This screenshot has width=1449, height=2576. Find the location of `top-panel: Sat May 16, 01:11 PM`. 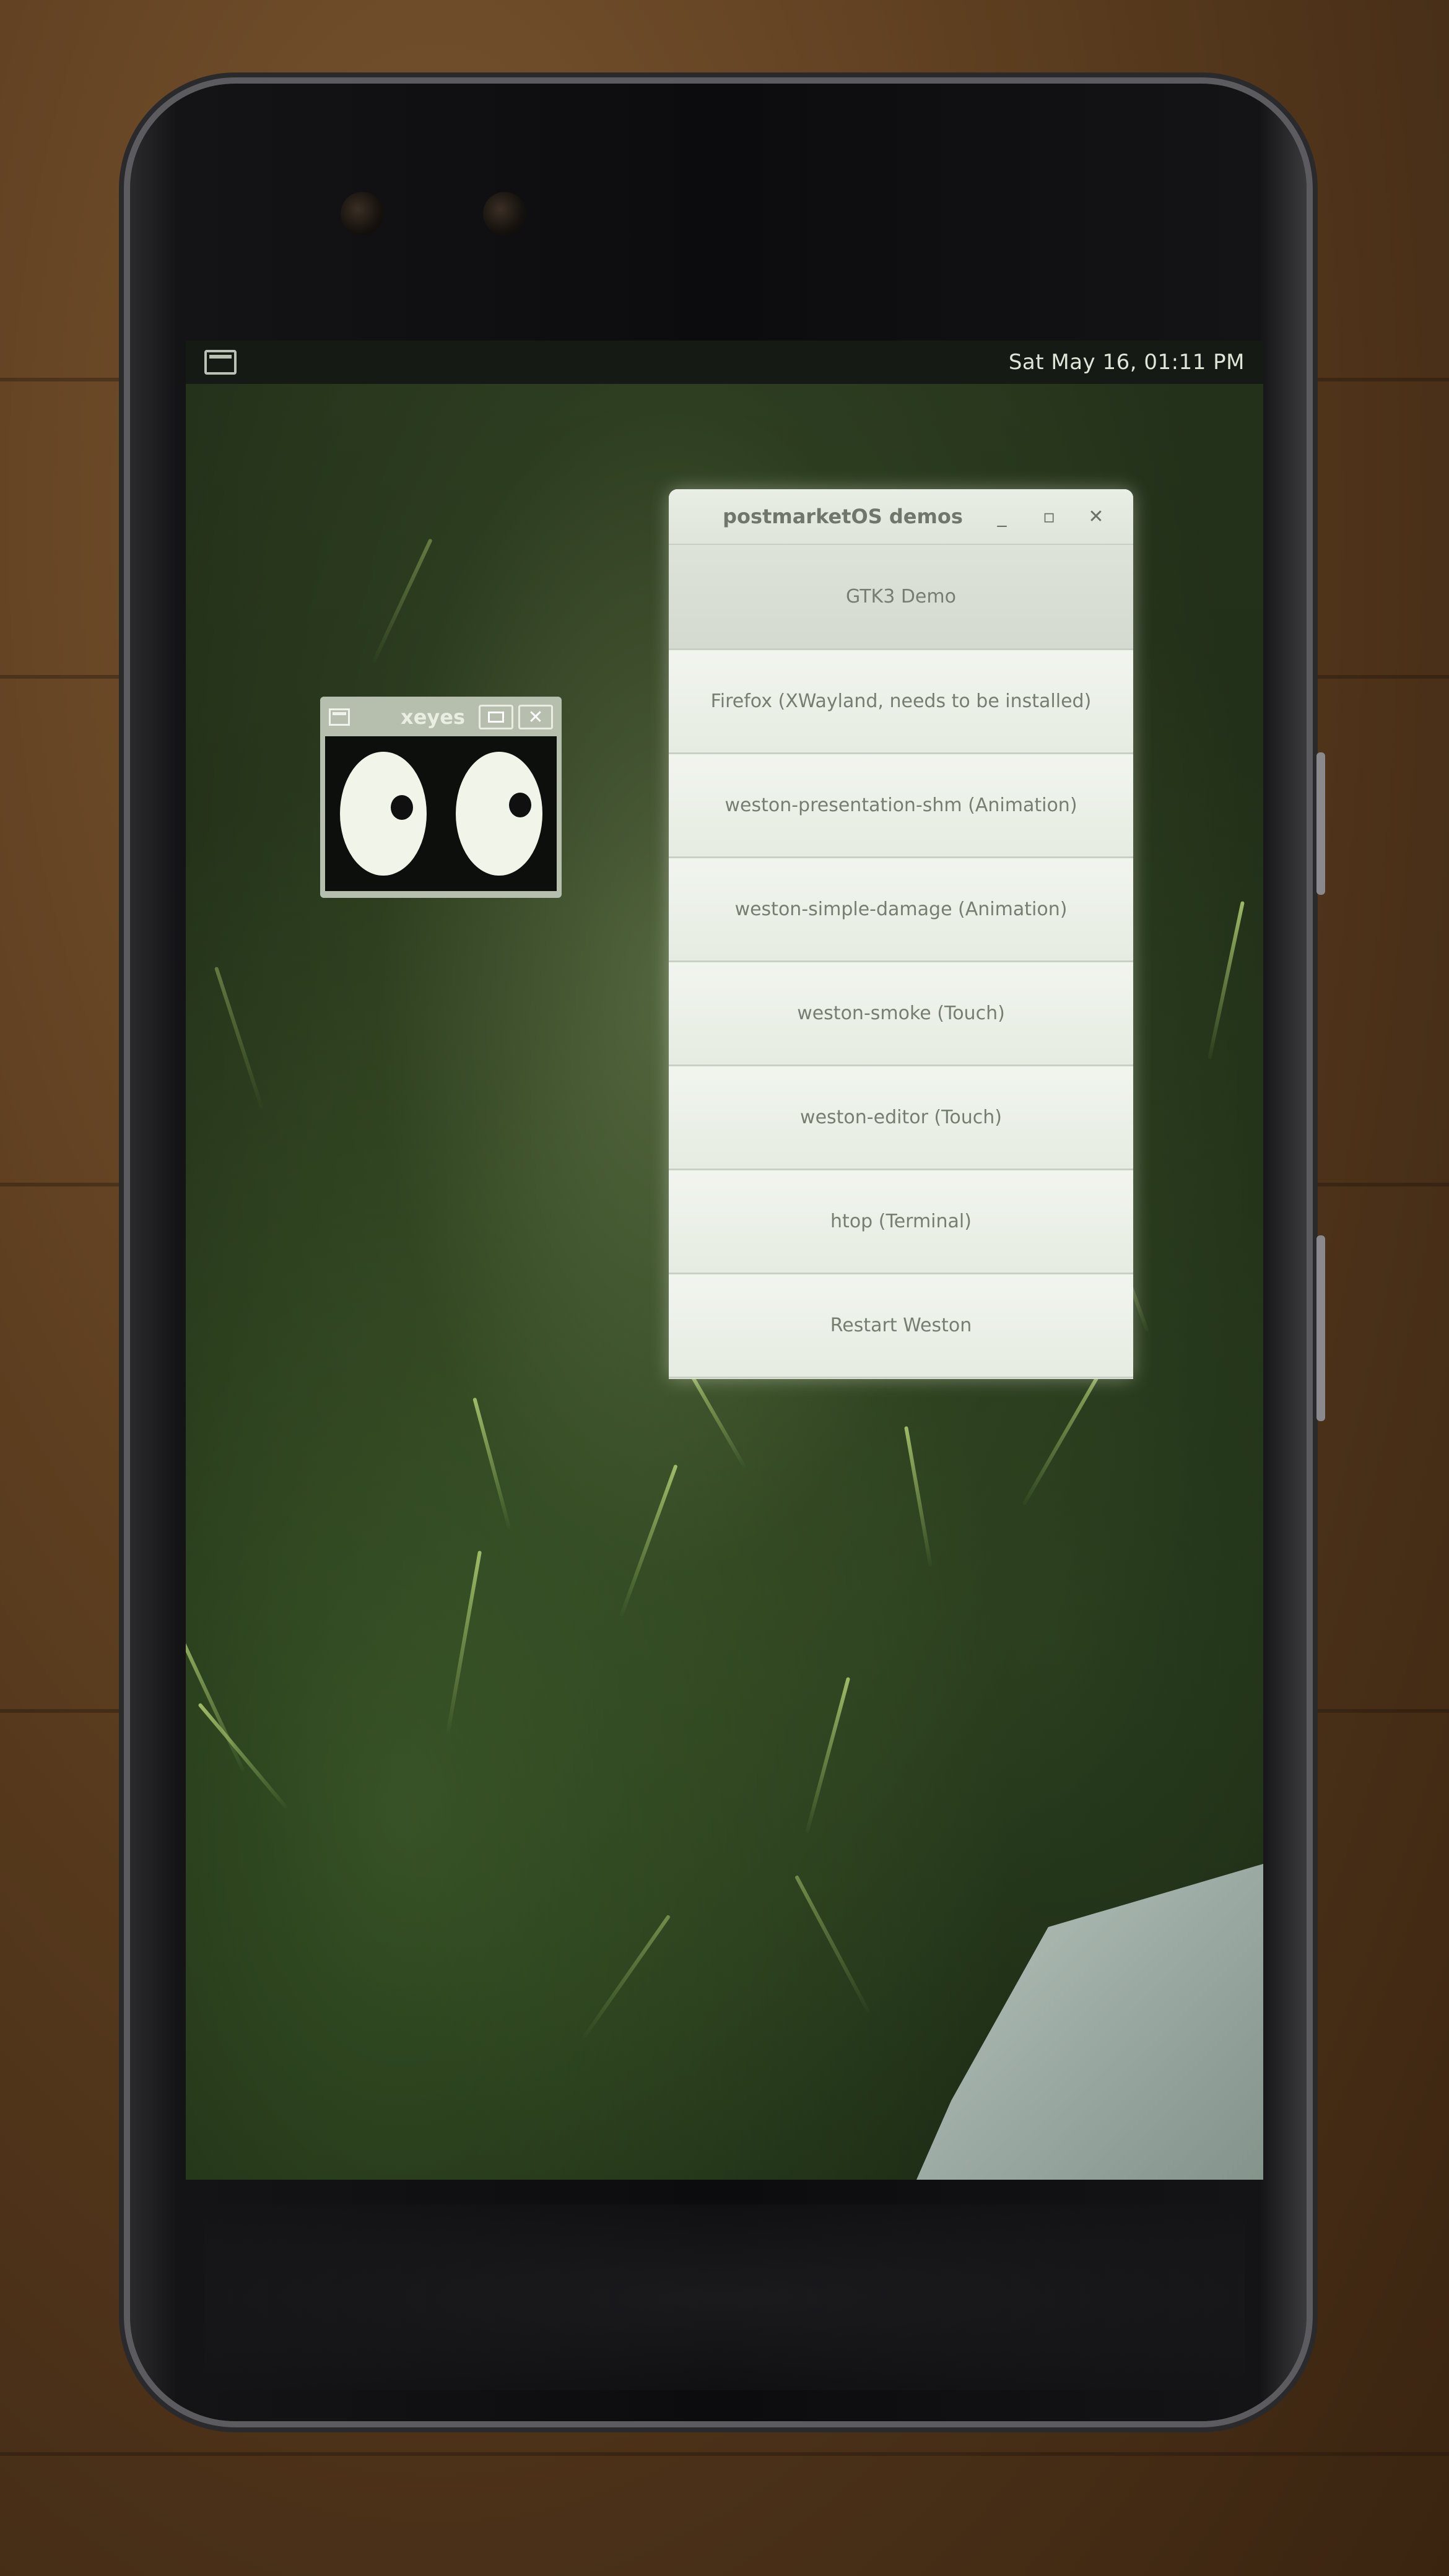

top-panel: Sat May 16, 01:11 PM is located at coordinates (724, 362).